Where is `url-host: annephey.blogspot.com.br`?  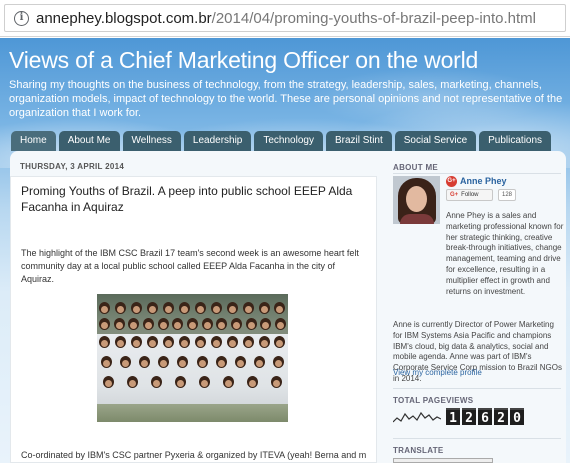 url-host: annephey.blogspot.com.br is located at coordinates (124, 18).